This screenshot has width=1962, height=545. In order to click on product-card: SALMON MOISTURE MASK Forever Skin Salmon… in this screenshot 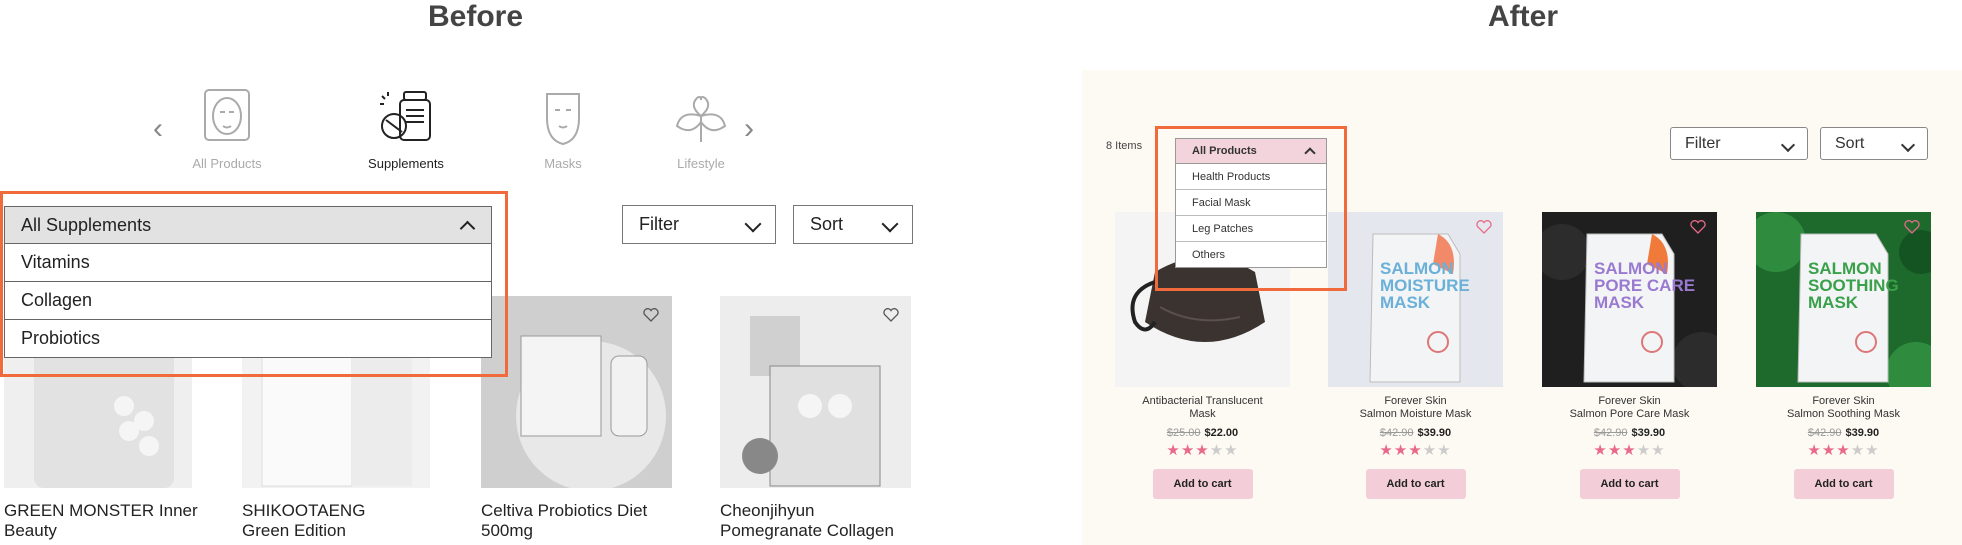, I will do `click(1415, 355)`.